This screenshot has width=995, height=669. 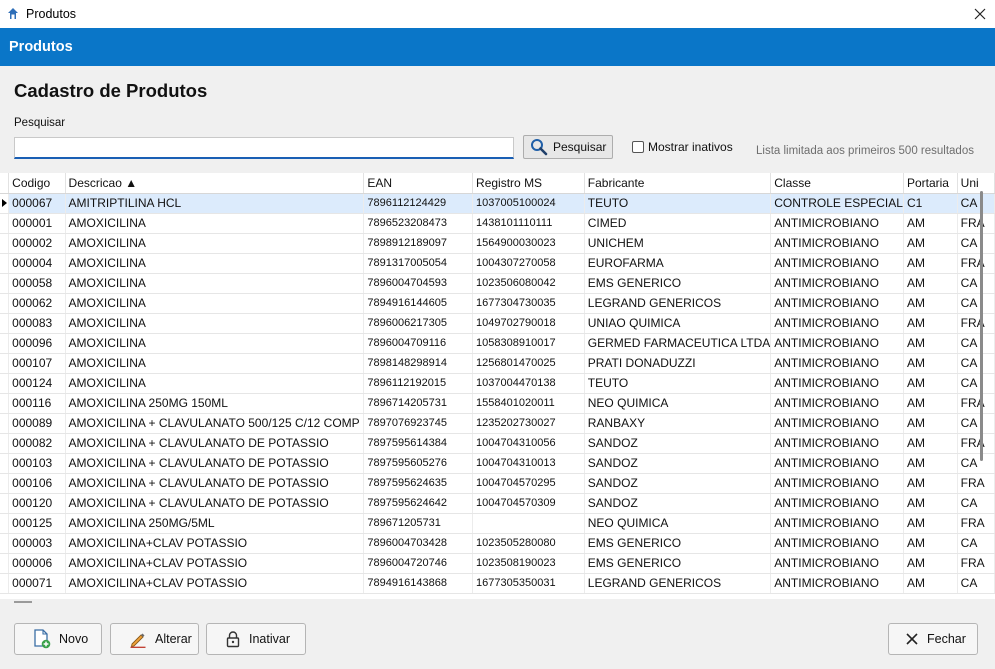 What do you see at coordinates (418, 263) in the screenshot?
I see `table-cell: 7891317005054` at bounding box center [418, 263].